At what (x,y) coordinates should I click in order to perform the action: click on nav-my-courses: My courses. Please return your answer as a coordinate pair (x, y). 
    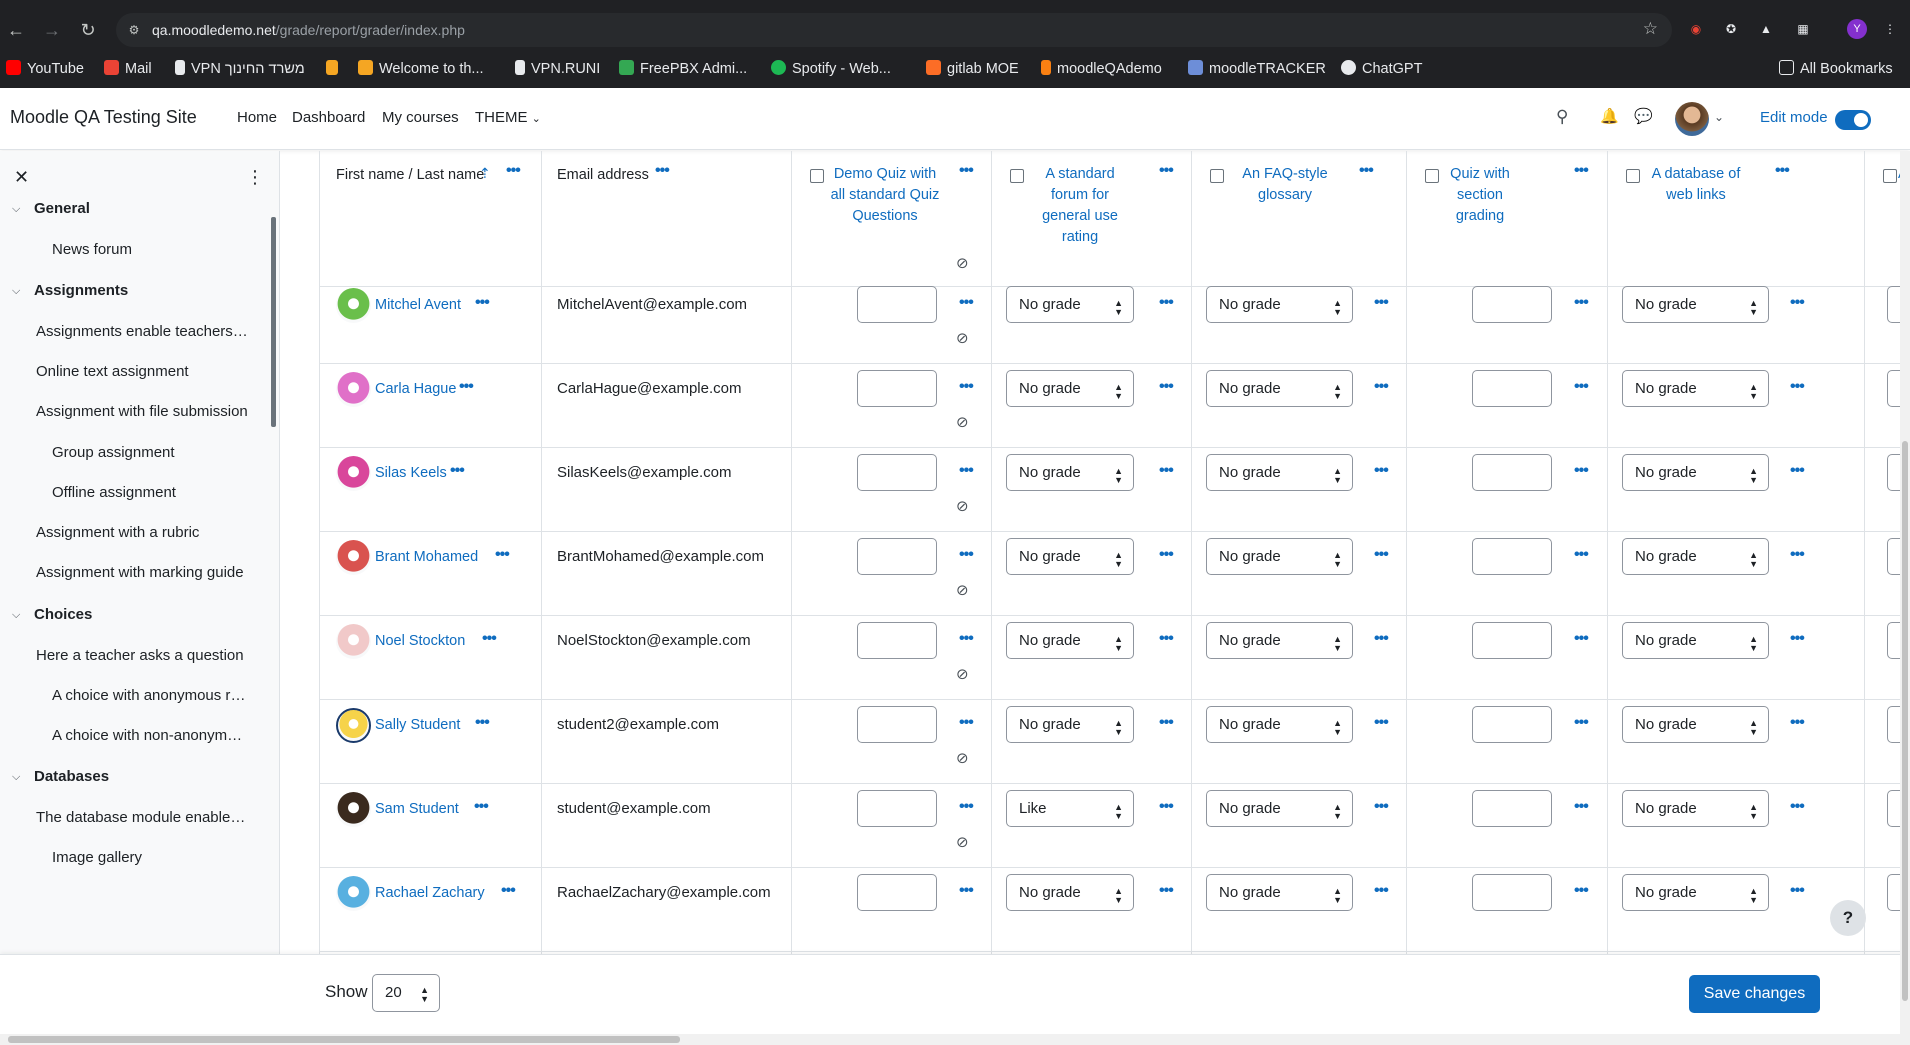
    Looking at the image, I should click on (420, 117).